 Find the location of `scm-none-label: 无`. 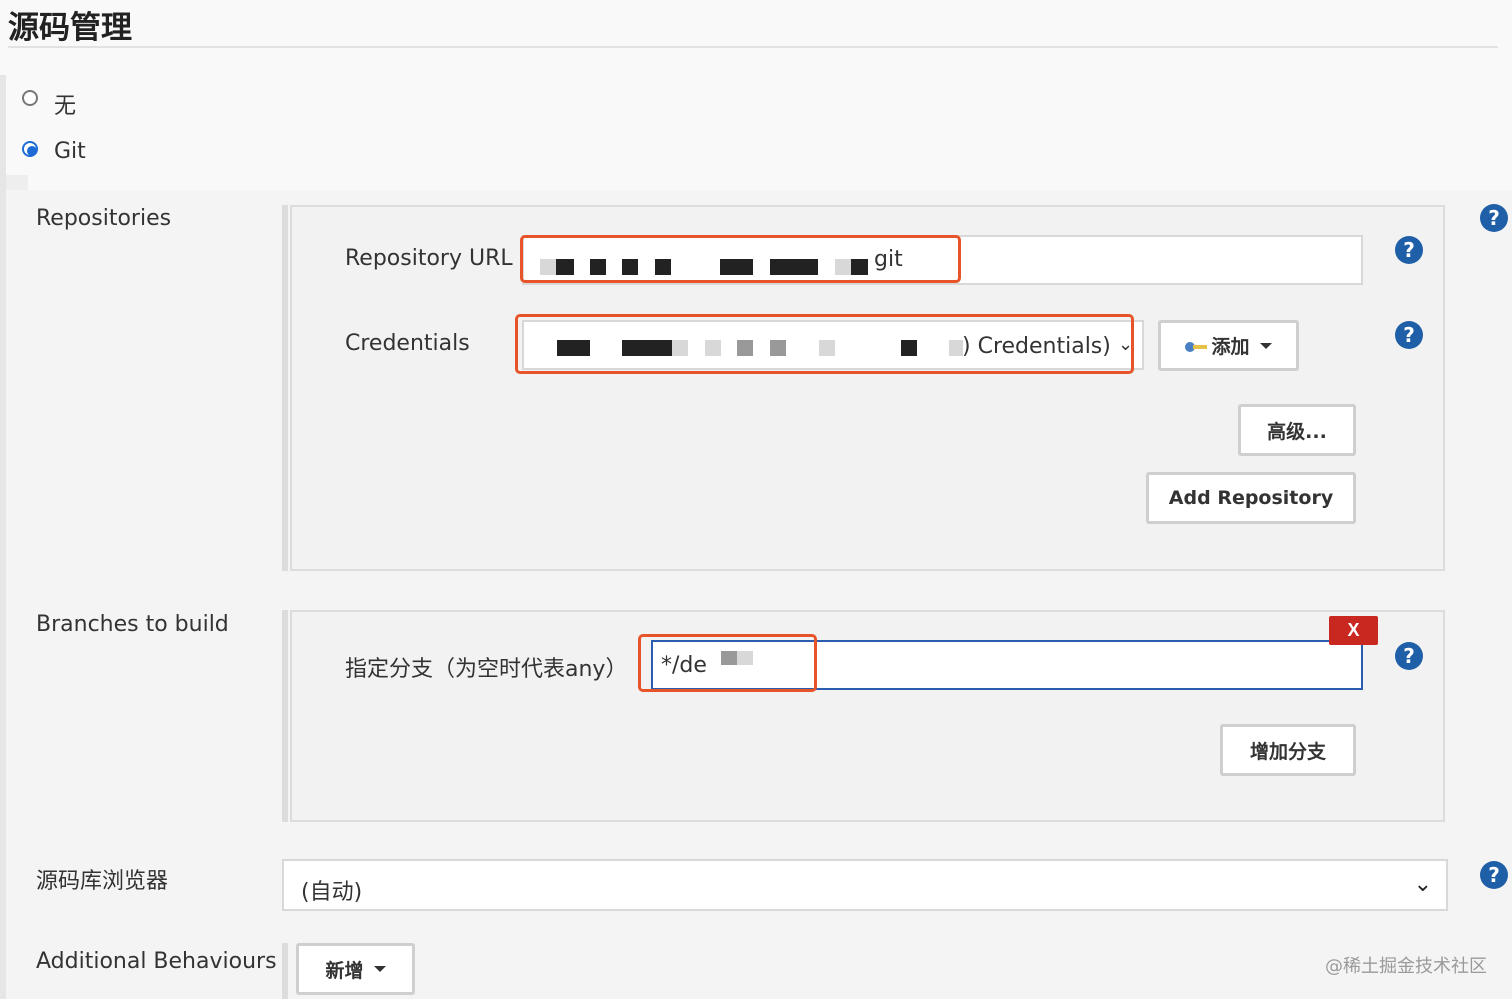

scm-none-label: 无 is located at coordinates (65, 106).